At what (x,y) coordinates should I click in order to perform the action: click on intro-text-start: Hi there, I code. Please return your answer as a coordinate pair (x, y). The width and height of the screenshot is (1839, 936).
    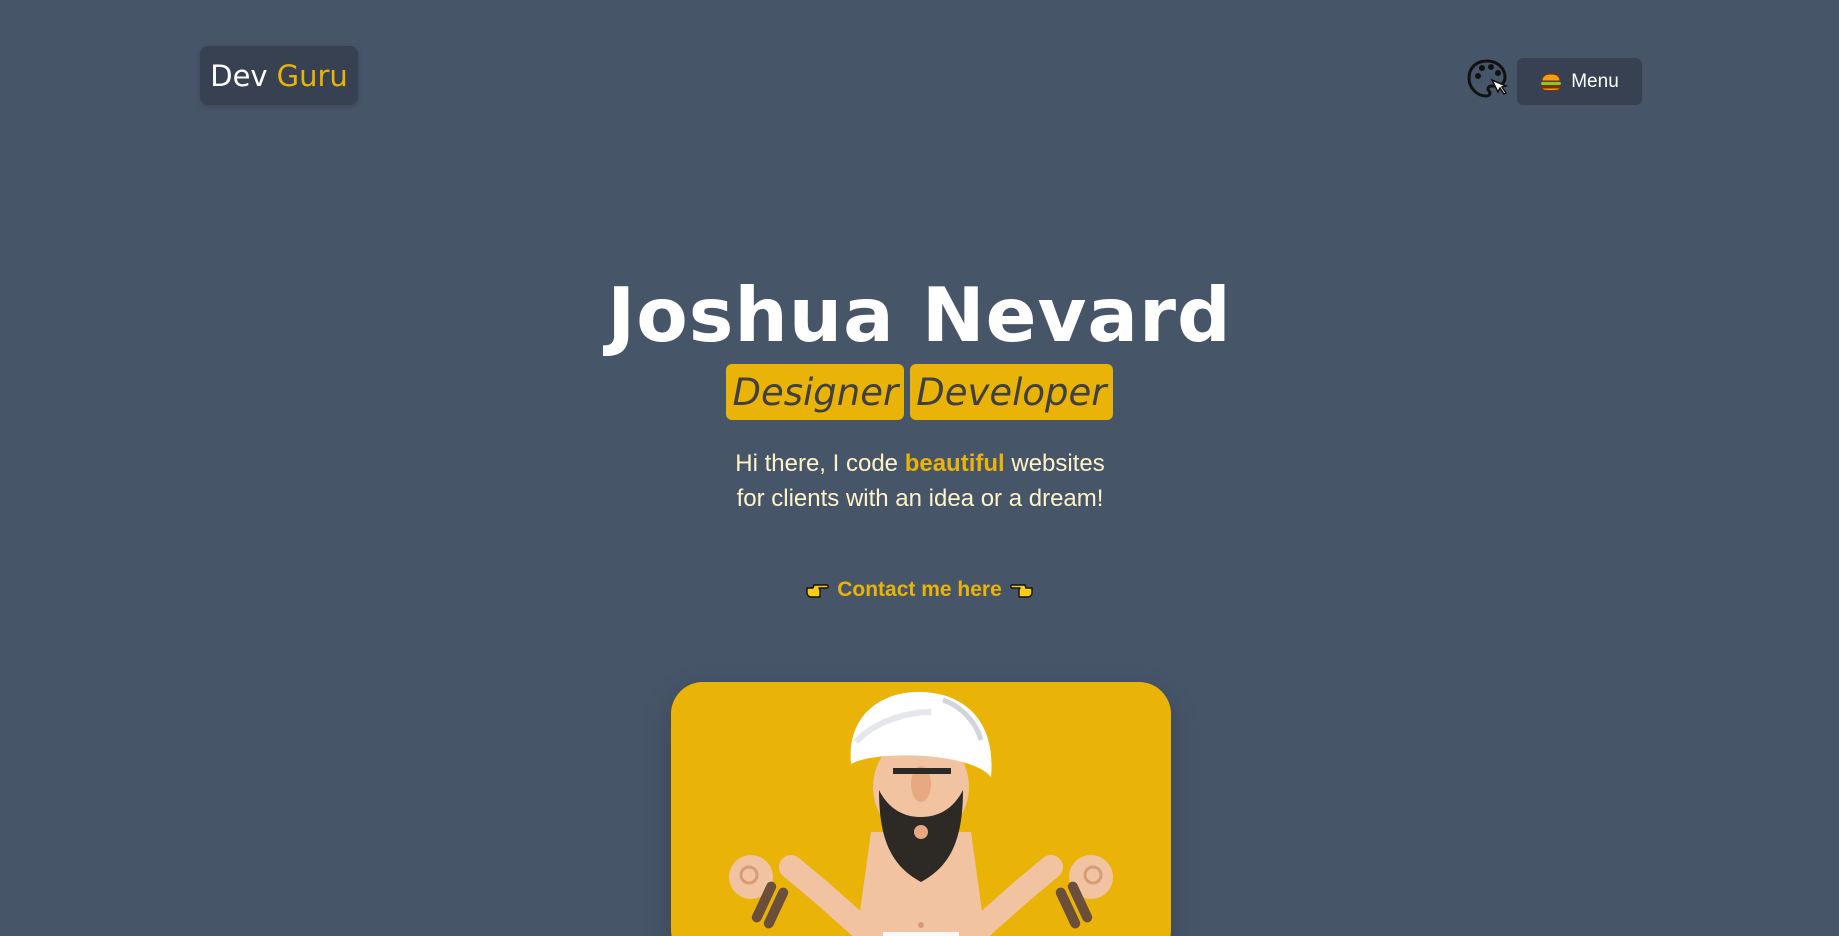
    Looking at the image, I should click on (820, 463).